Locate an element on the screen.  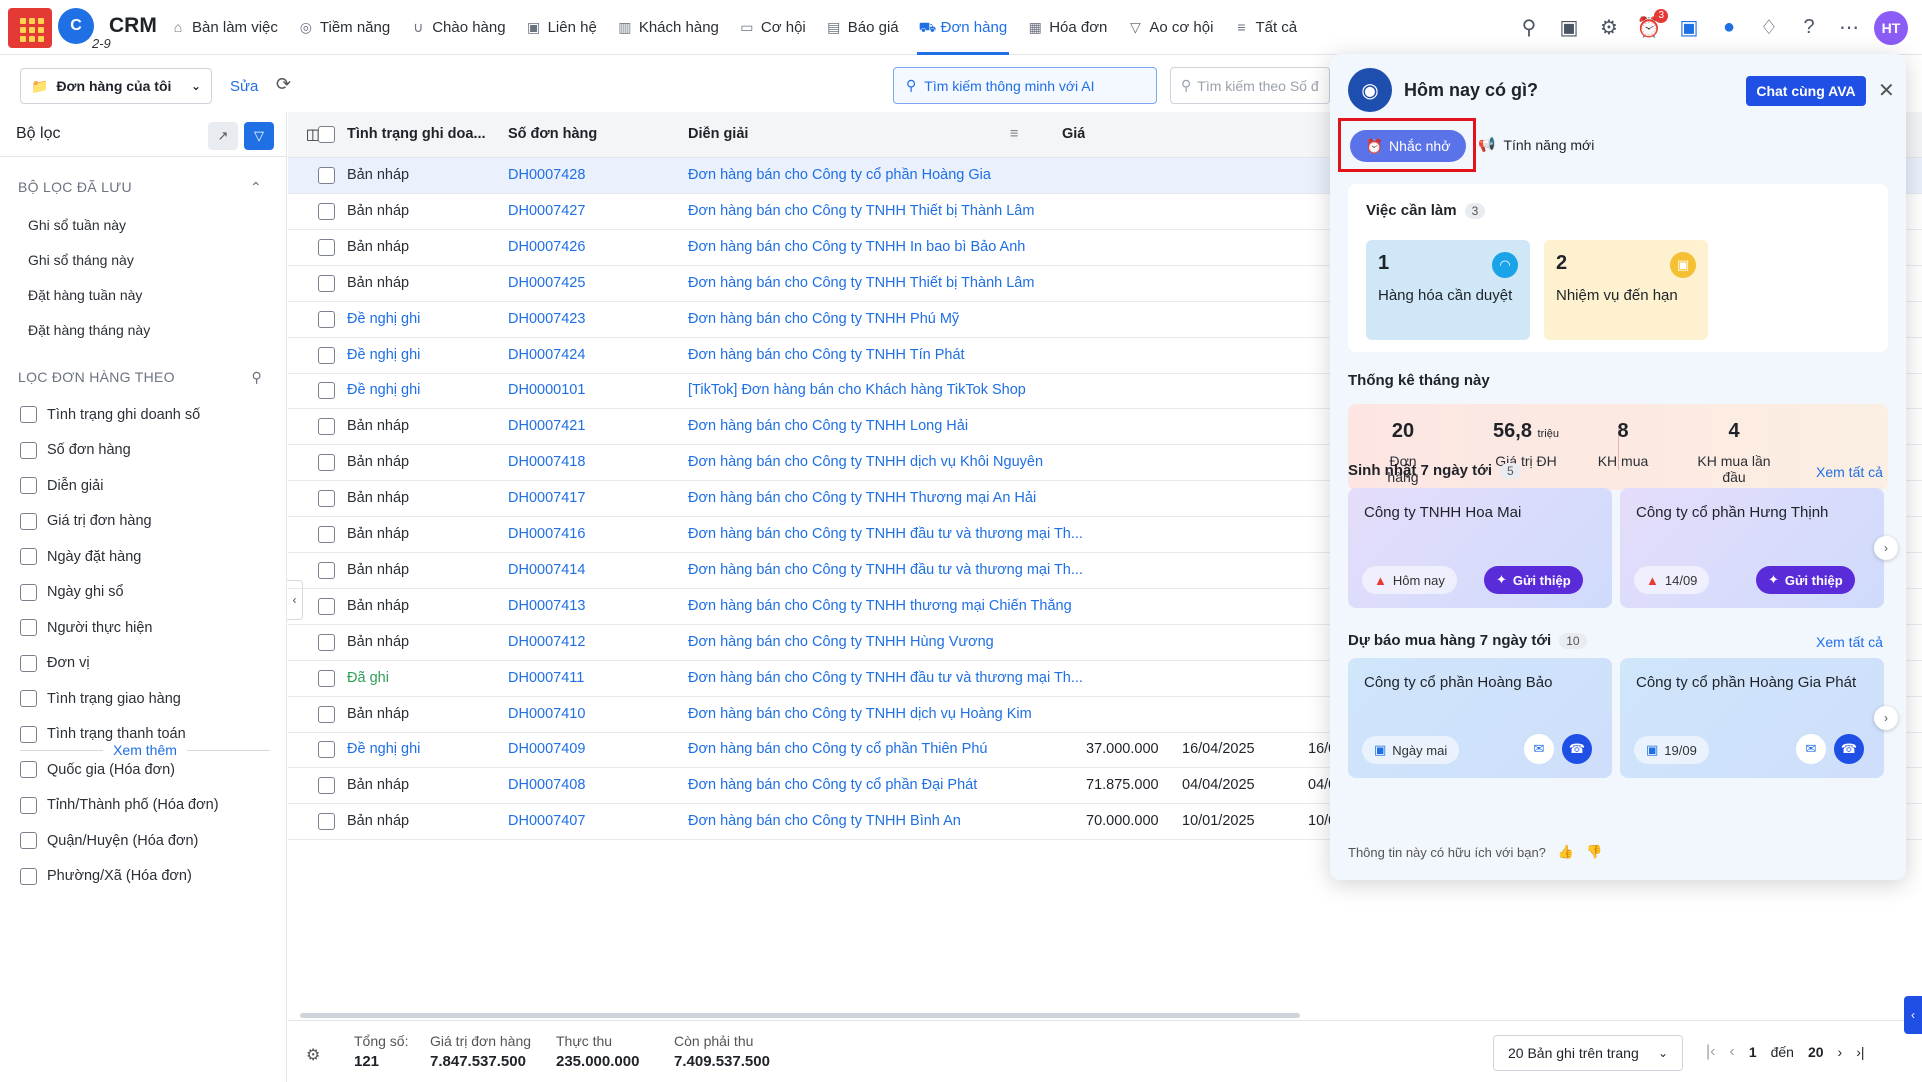
chat-ava-button: Chat cùng AVA is located at coordinates (1806, 91).